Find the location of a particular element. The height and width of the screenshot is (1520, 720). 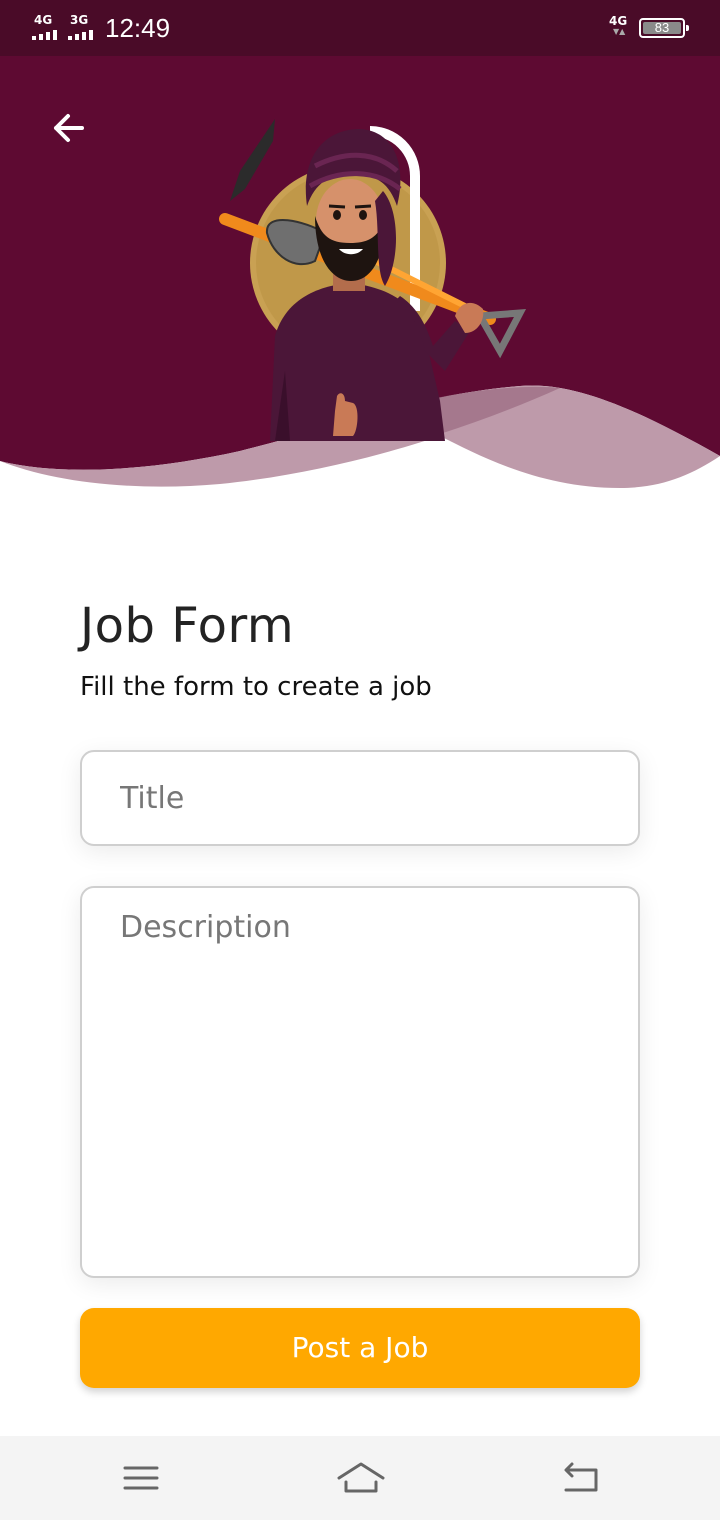

sim1-network-type: 4G is located at coordinates (43, 20).